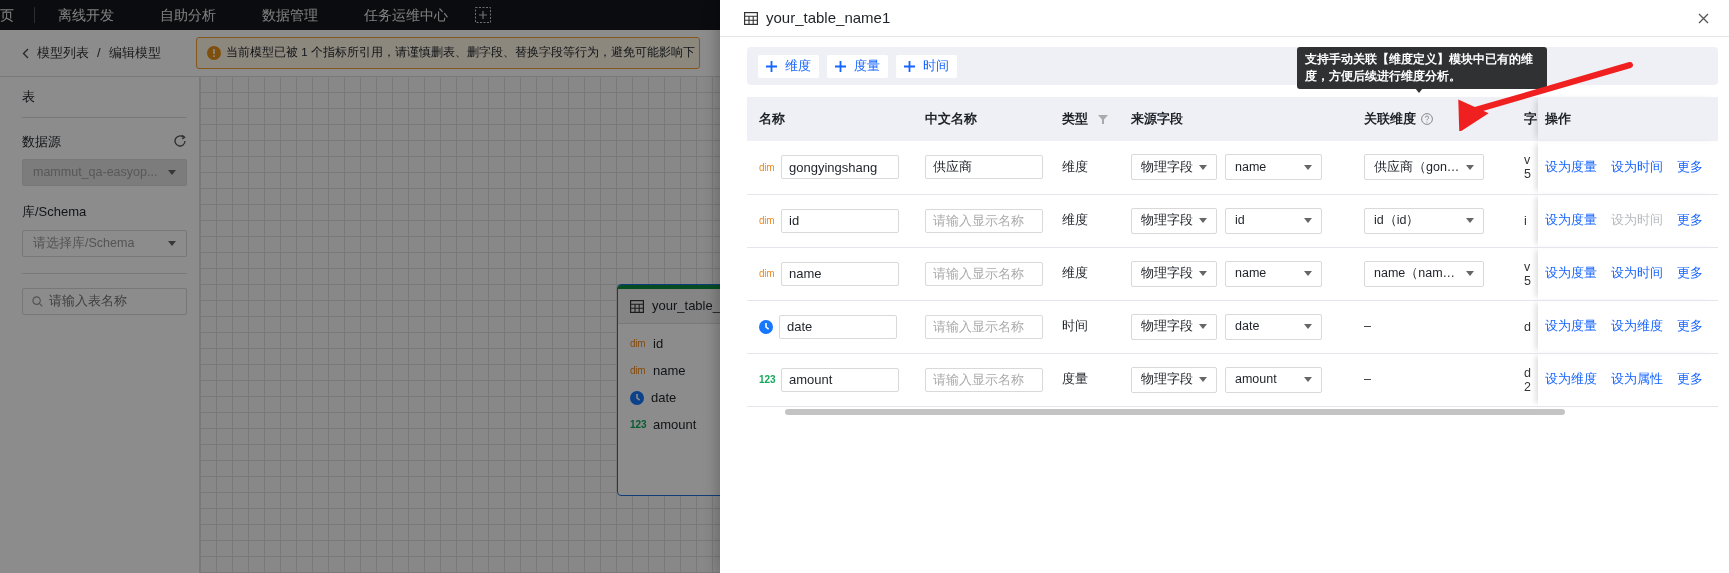 Image resolution: width=1729 pixels, height=573 pixels. I want to click on action-link: 设为属性, so click(1637, 379).